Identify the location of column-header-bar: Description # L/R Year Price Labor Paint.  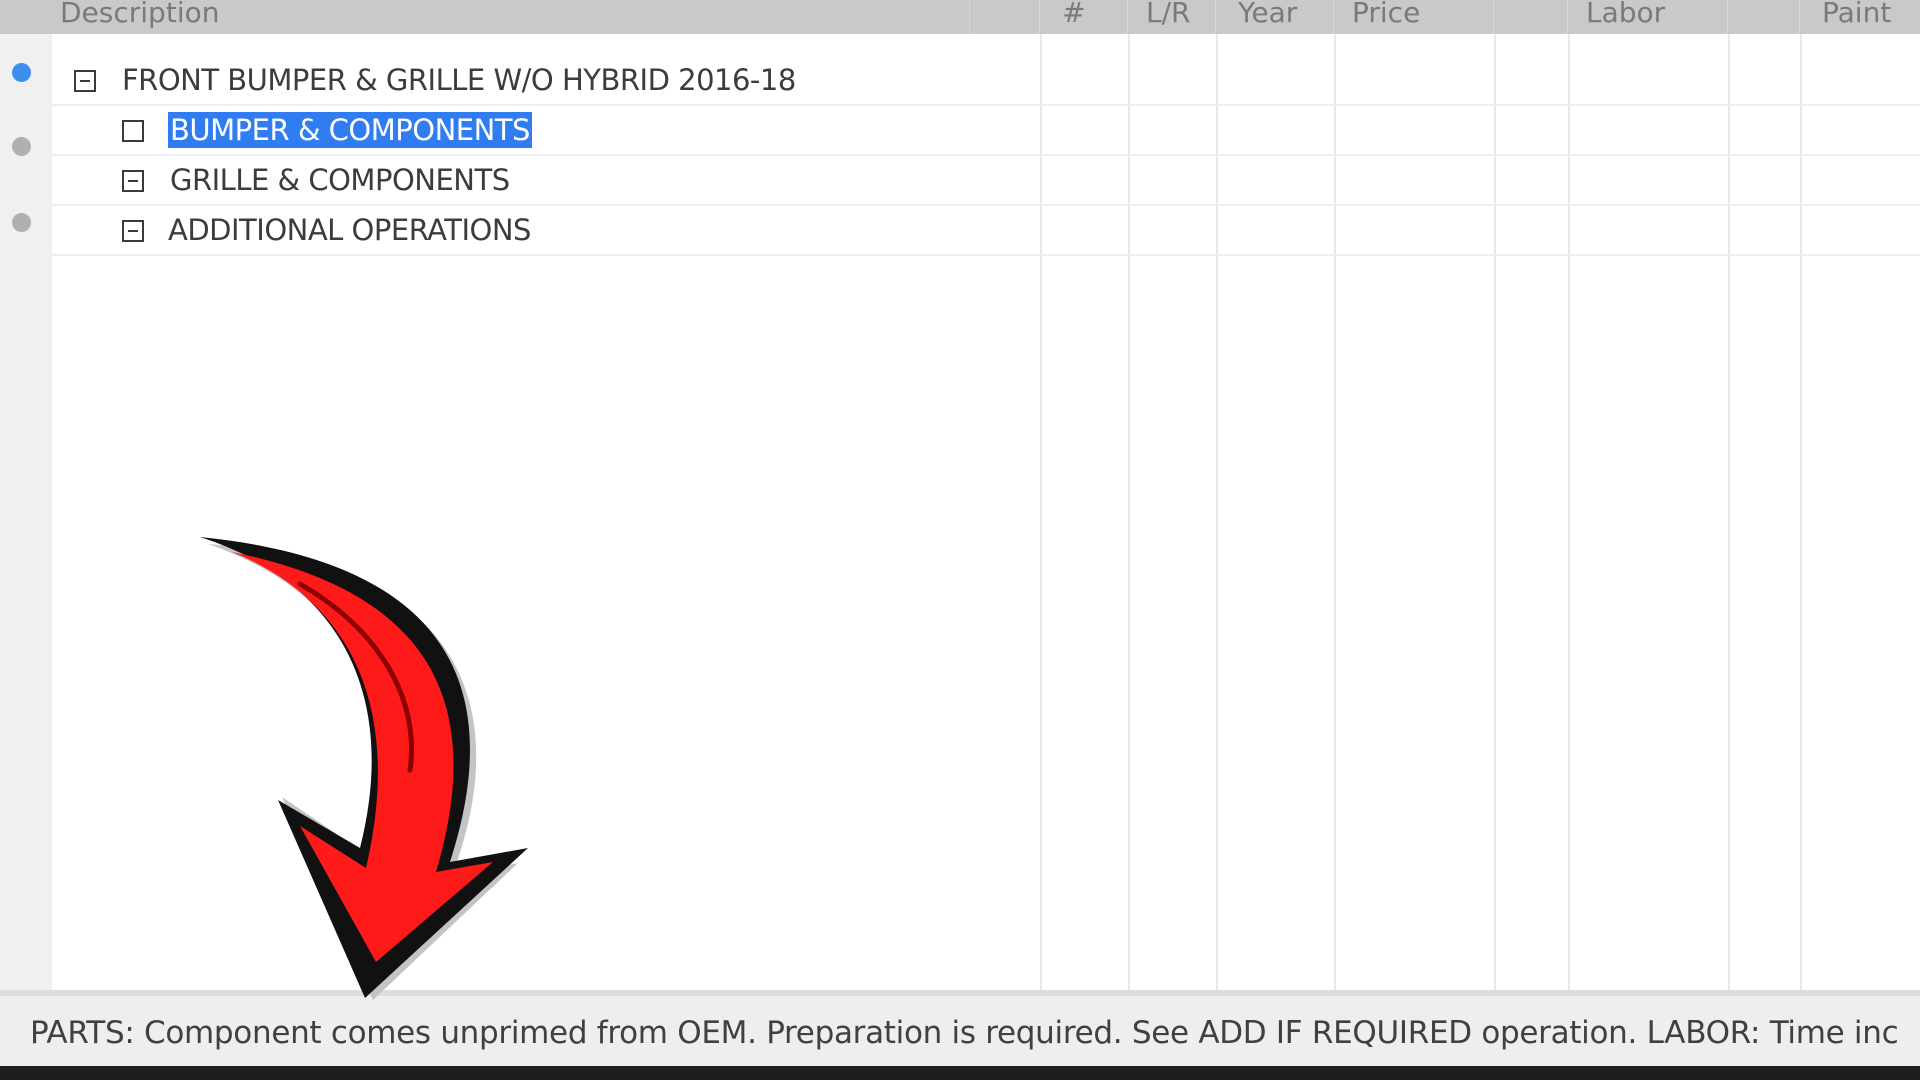
(960, 17).